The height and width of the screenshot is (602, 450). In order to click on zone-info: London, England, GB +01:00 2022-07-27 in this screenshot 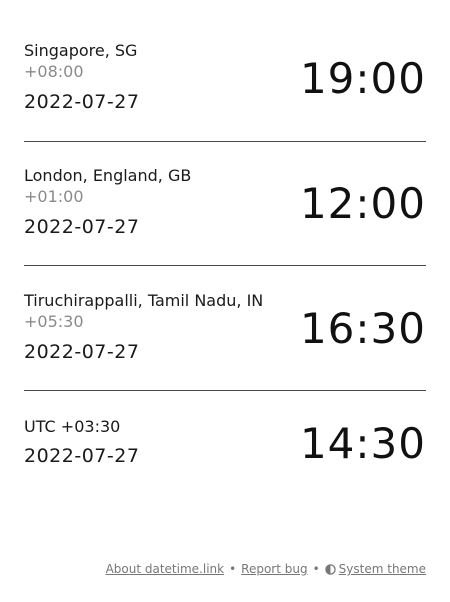, I will do `click(107, 203)`.